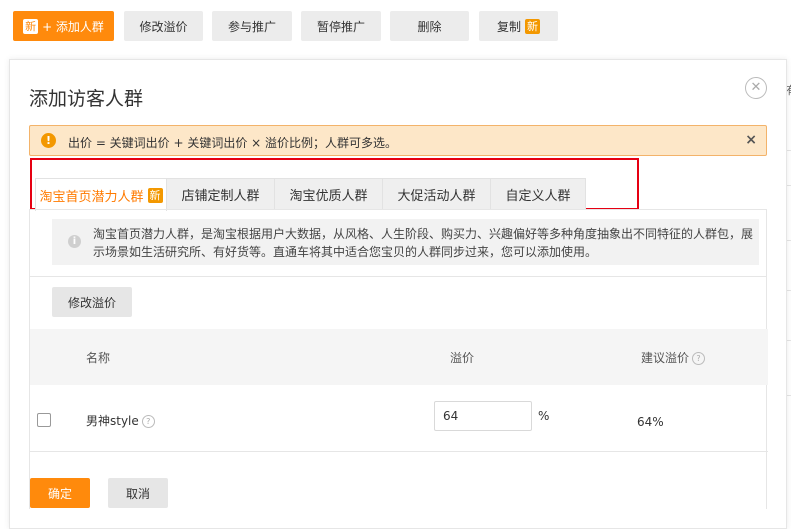 The image size is (791, 529). What do you see at coordinates (233, 143) in the screenshot?
I see `alert-text: 出价 = 关键词出价 + 关键词出价 × 溢价比例；人群可多选。` at bounding box center [233, 143].